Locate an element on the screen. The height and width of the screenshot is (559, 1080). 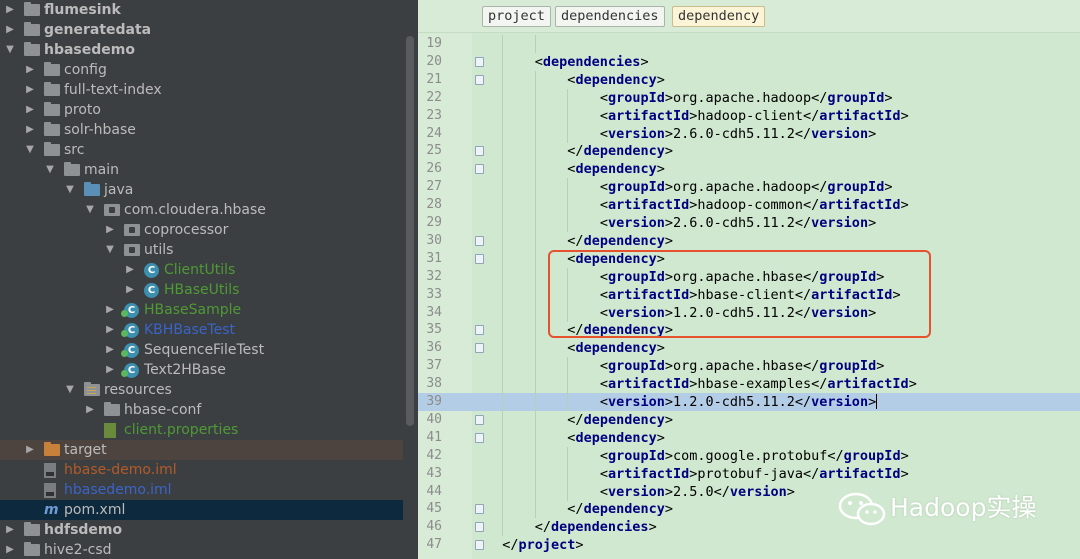
tree-item: client.properties is located at coordinates (201, 430).